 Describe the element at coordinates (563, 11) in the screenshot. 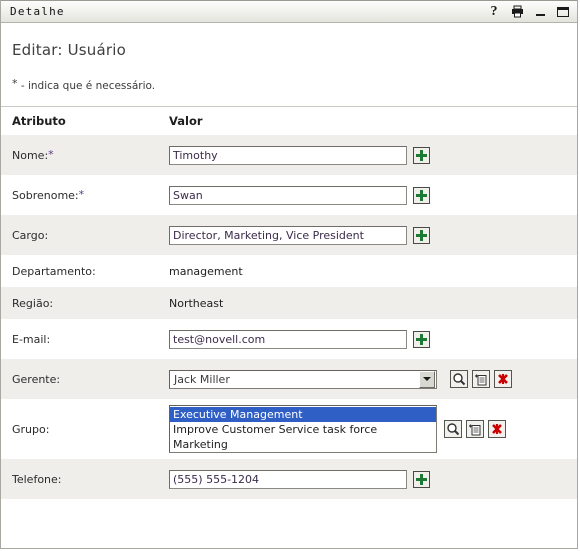

I see `maximize-icon` at that location.